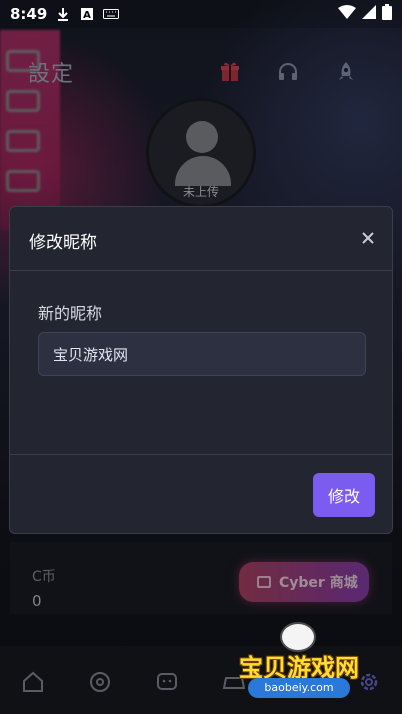 This screenshot has height=714, width=402. I want to click on wifi-icon, so click(347, 14).